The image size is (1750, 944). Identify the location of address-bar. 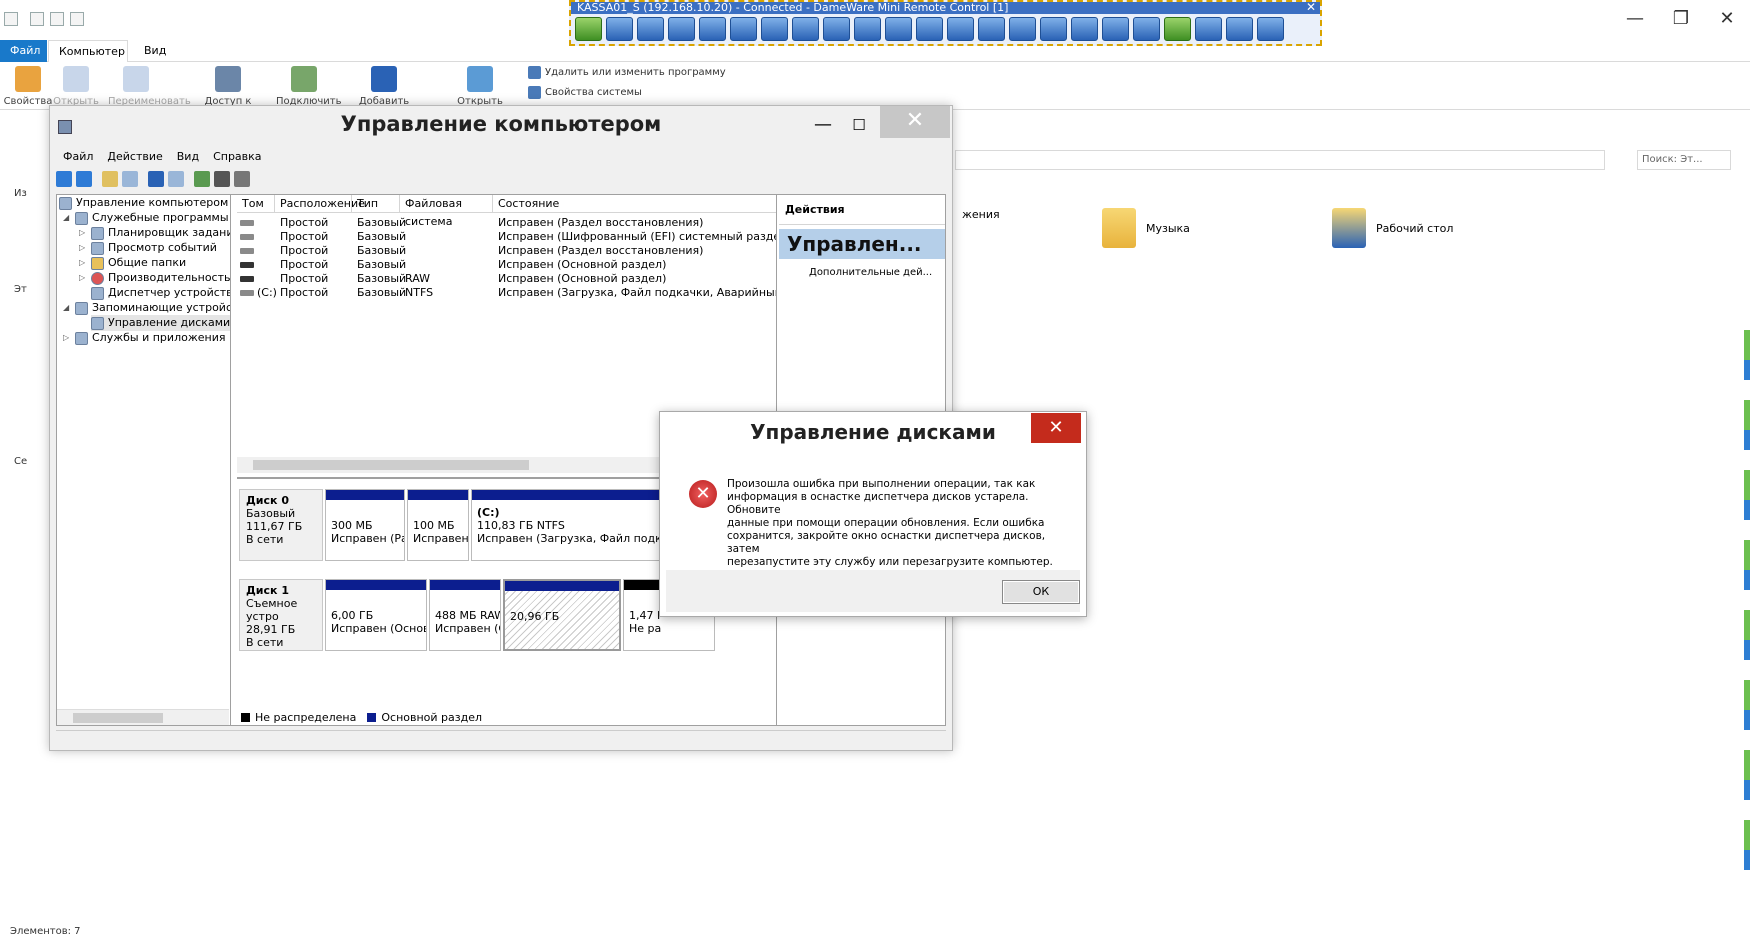
(1280, 160).